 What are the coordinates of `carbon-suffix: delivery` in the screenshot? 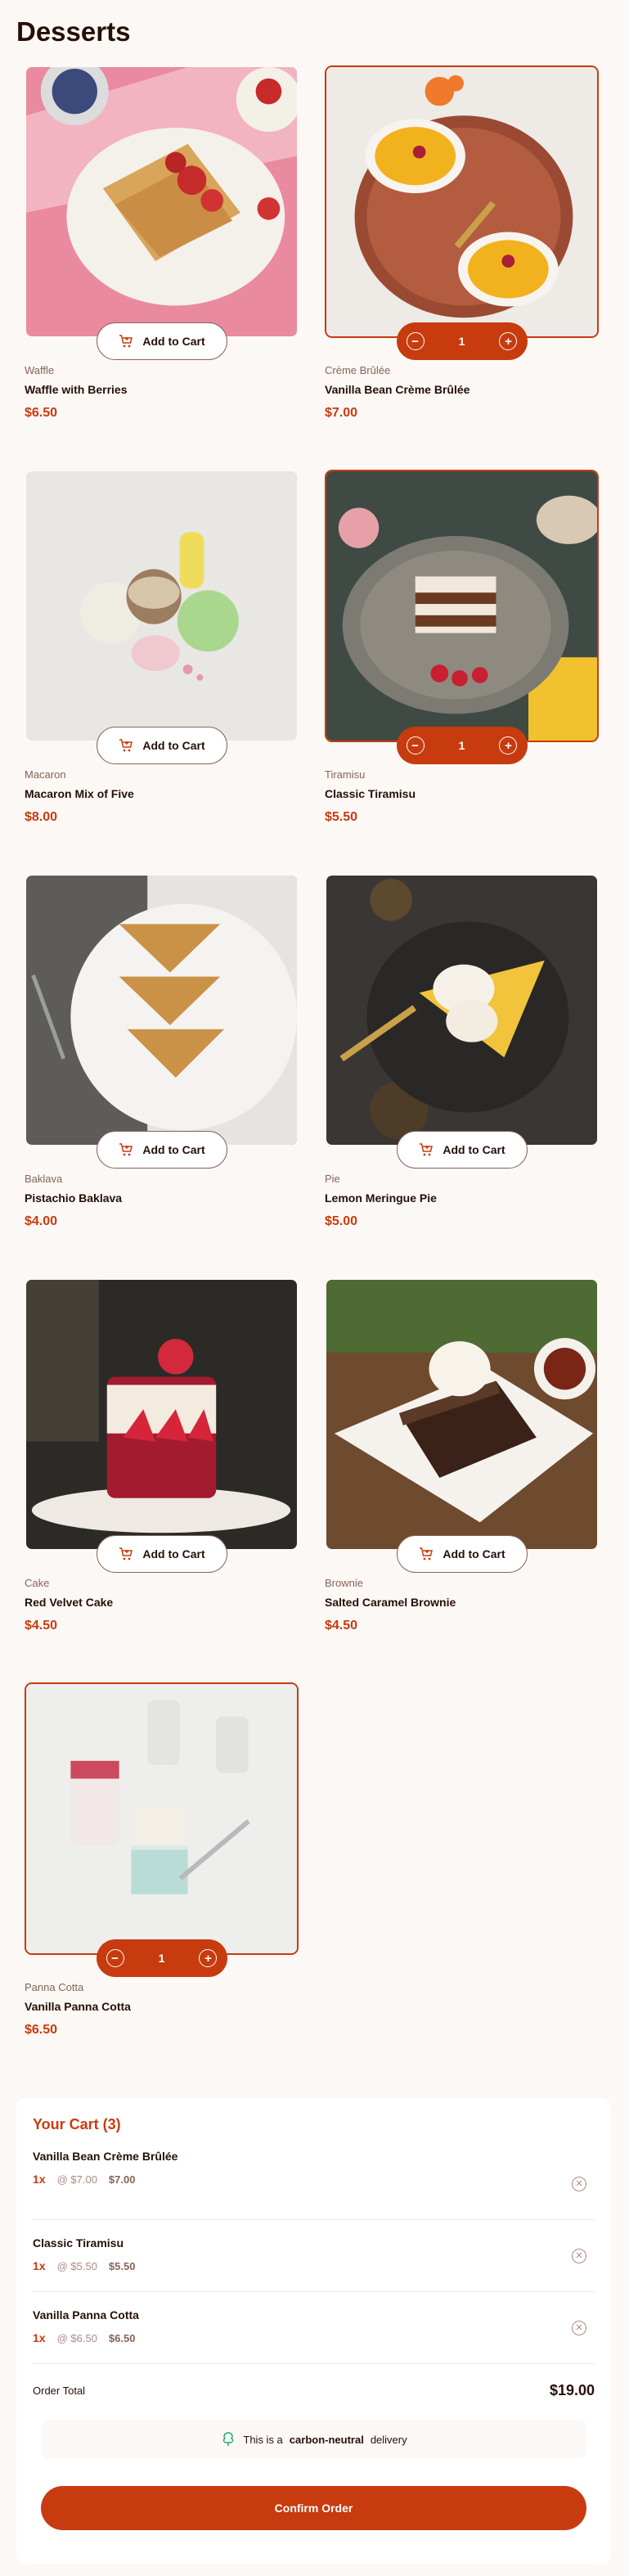 It's located at (388, 2439).